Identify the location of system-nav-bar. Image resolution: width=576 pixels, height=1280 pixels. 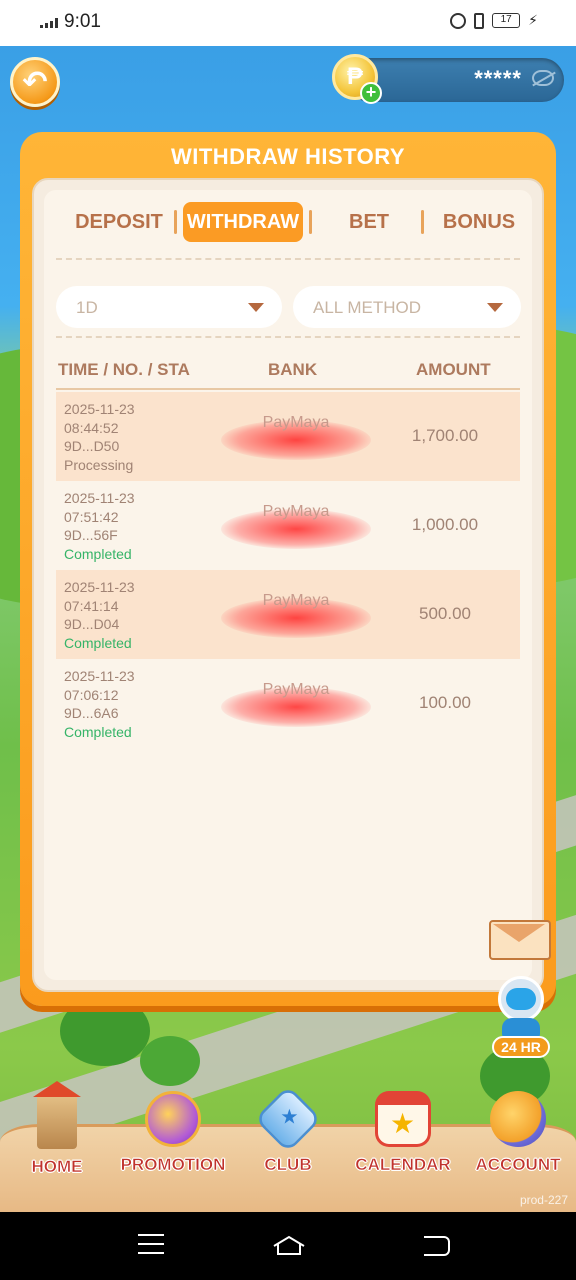
(288, 1246).